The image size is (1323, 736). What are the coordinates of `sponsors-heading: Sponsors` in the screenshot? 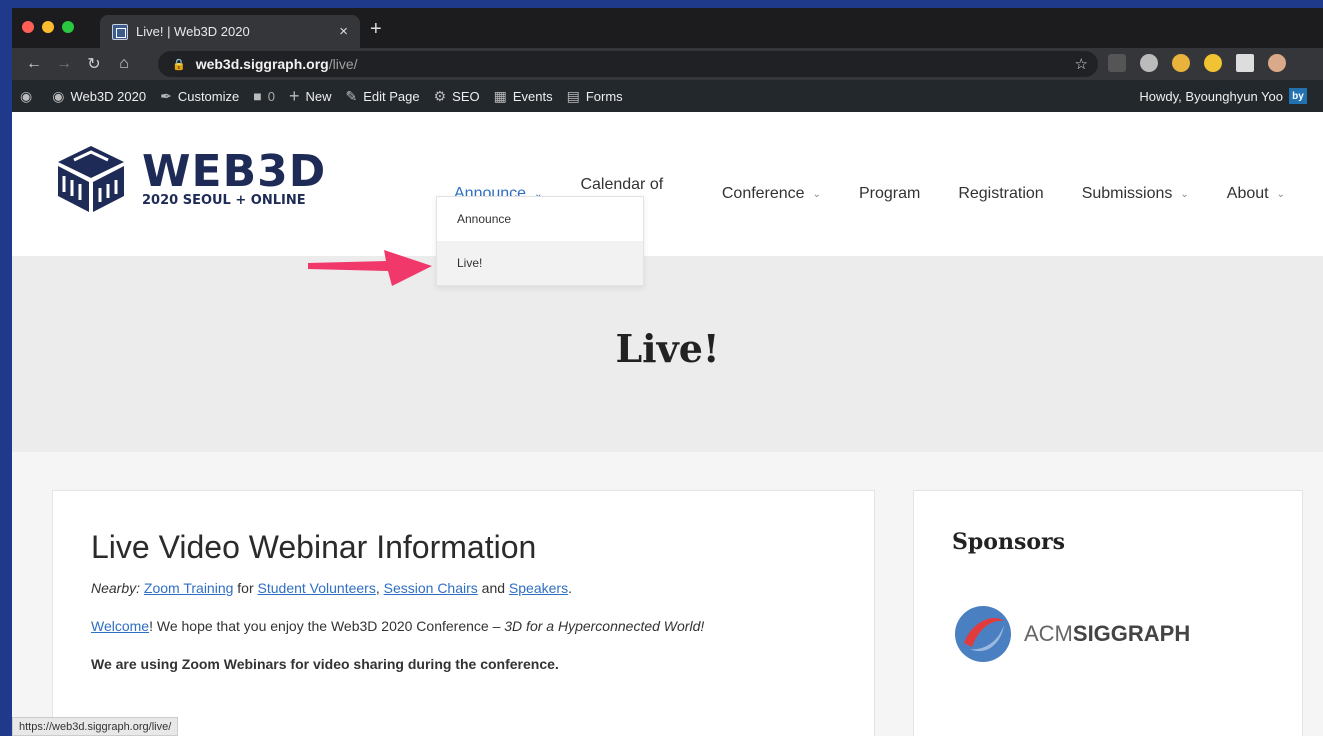 It's located at (1008, 542).